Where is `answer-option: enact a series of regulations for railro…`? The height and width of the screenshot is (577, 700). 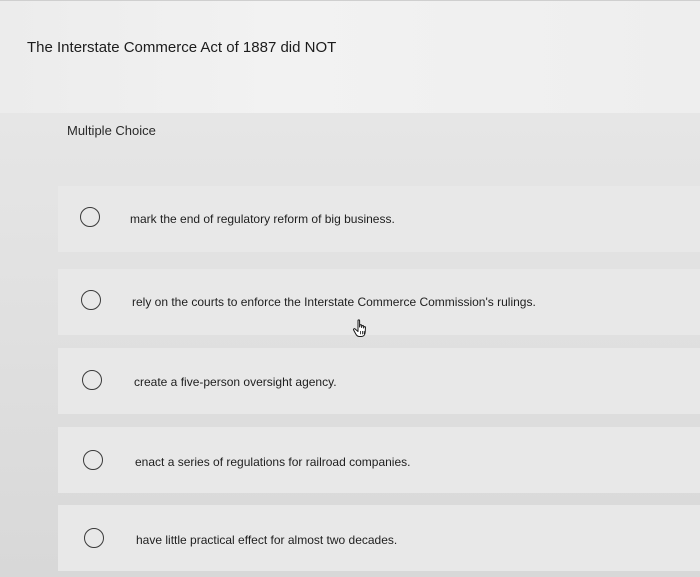 answer-option: enact a series of regulations for railro… is located at coordinates (379, 460).